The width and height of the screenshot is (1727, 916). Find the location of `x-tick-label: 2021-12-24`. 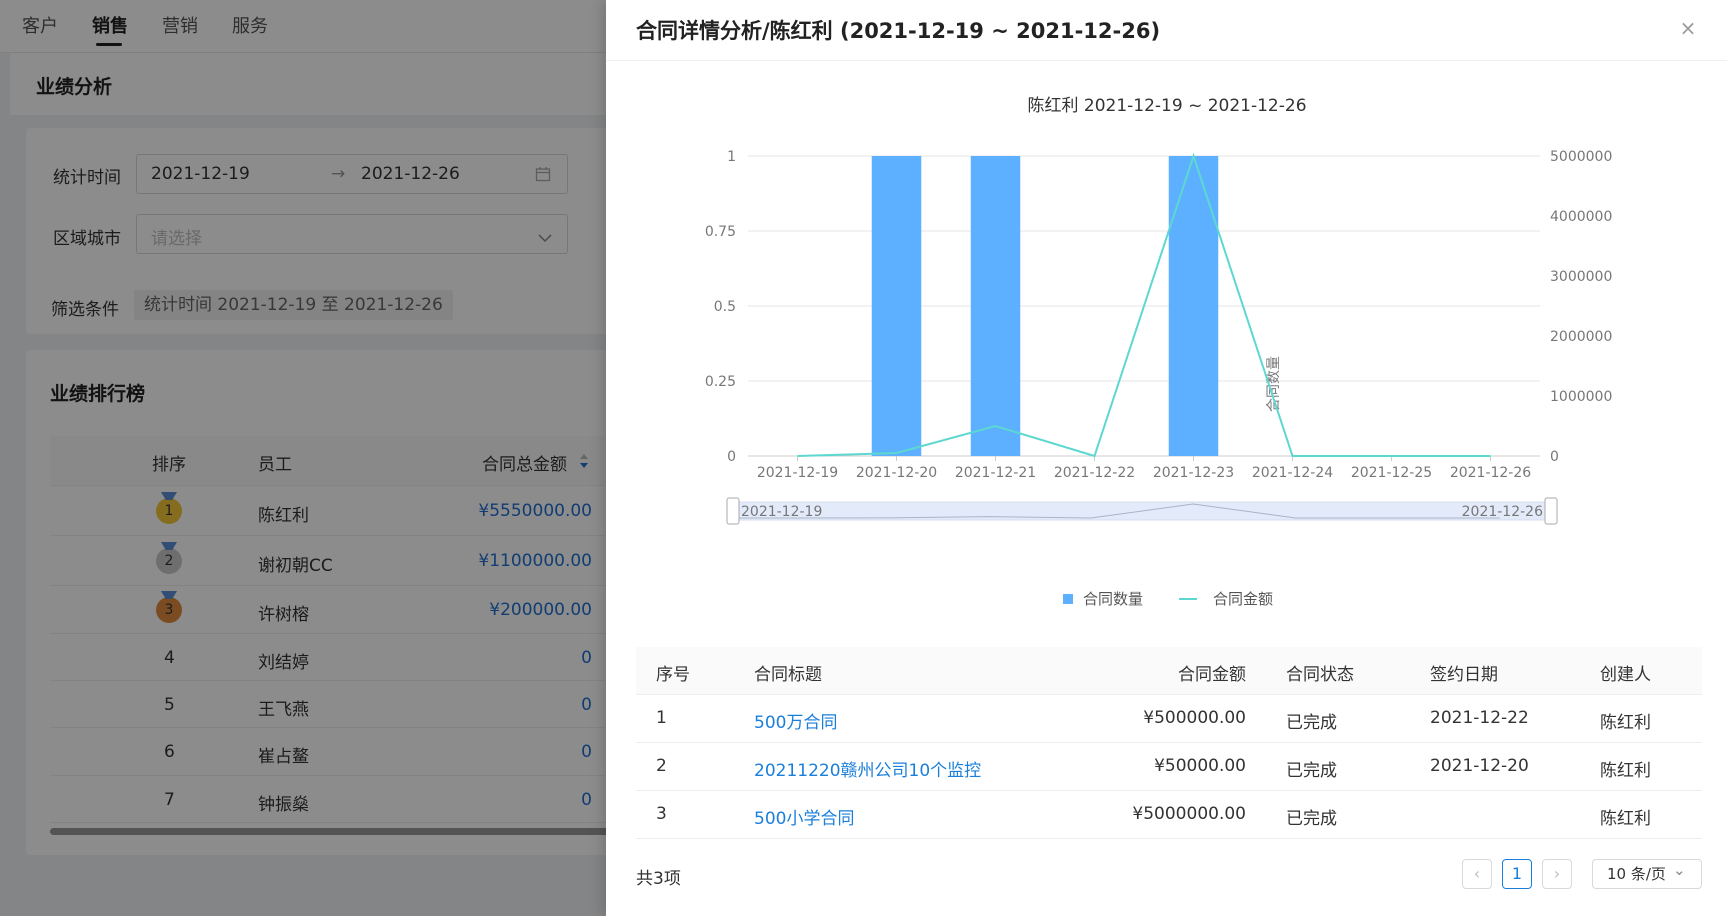

x-tick-label: 2021-12-24 is located at coordinates (1292, 473).